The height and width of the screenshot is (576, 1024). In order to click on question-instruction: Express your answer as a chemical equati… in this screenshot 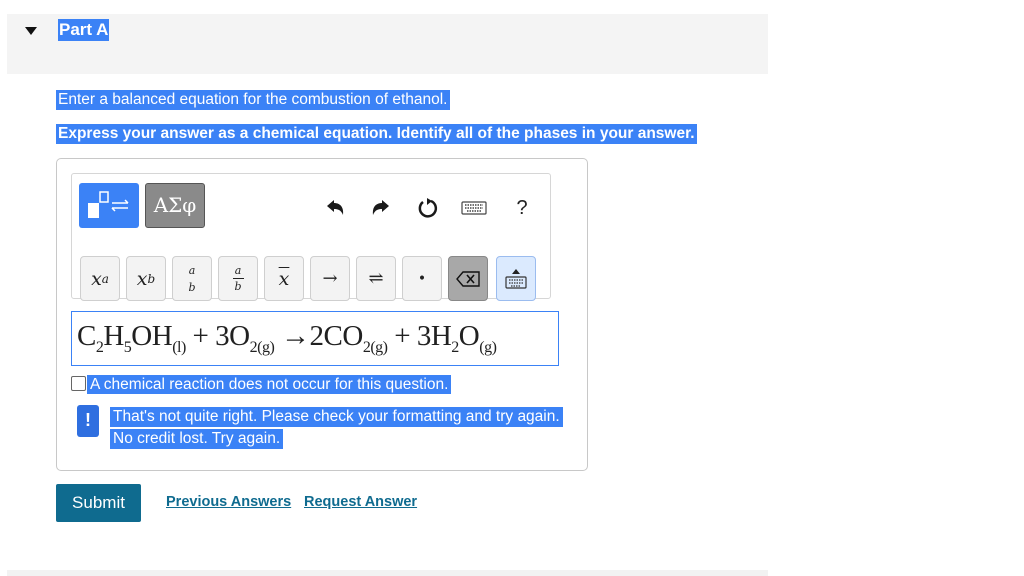, I will do `click(376, 134)`.